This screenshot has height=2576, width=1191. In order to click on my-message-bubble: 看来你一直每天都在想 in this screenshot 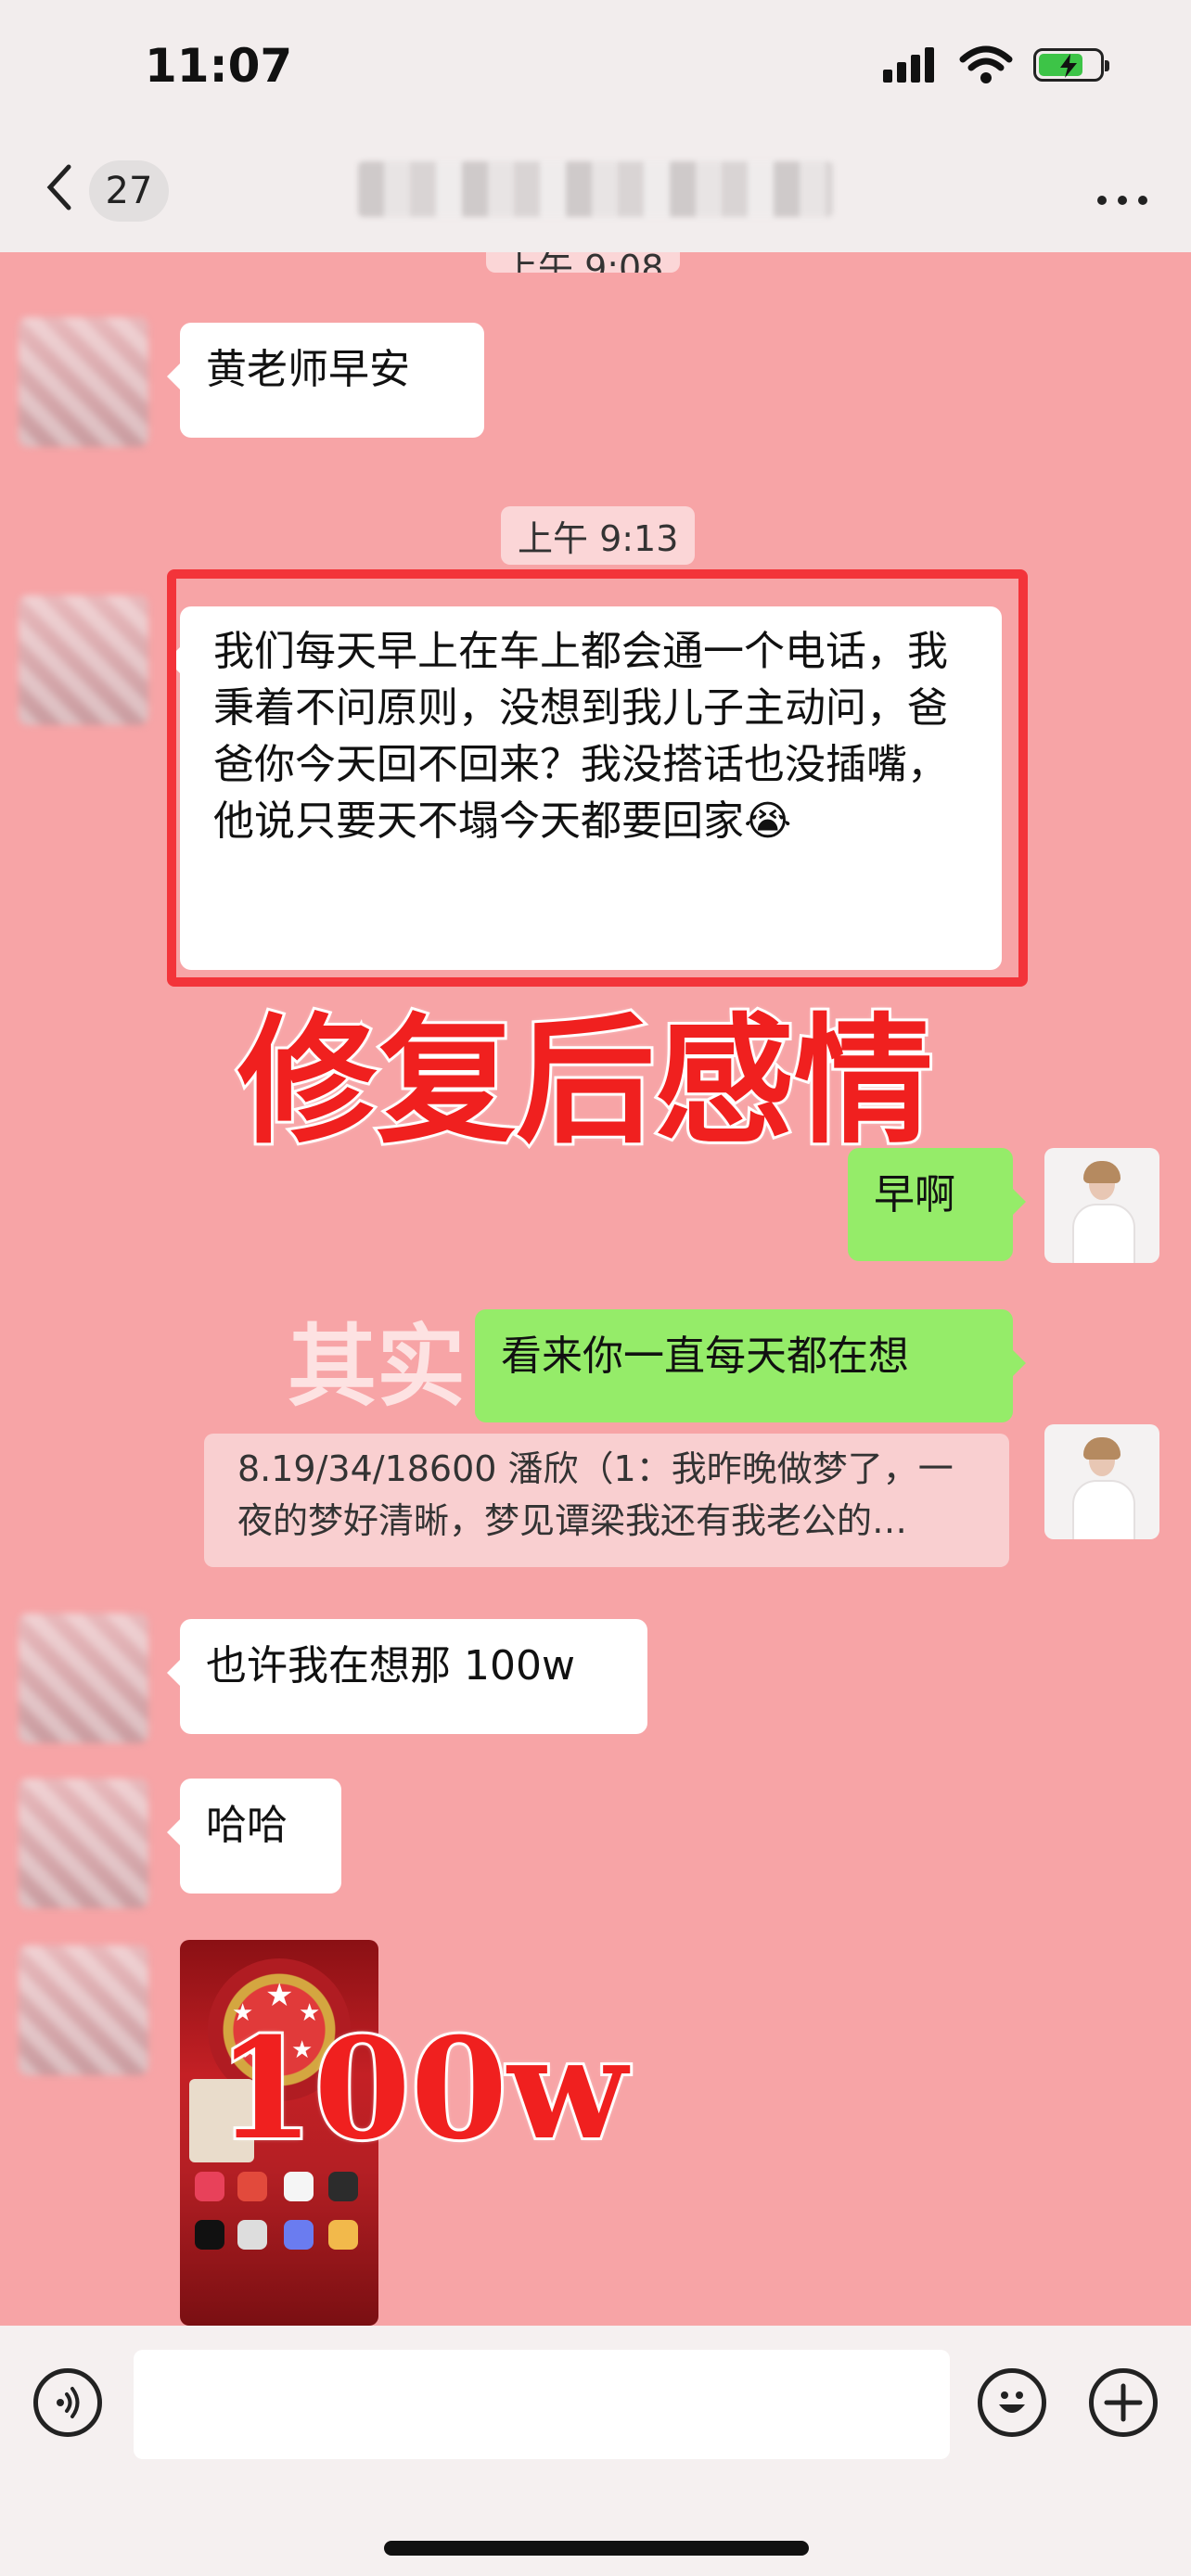, I will do `click(751, 1365)`.